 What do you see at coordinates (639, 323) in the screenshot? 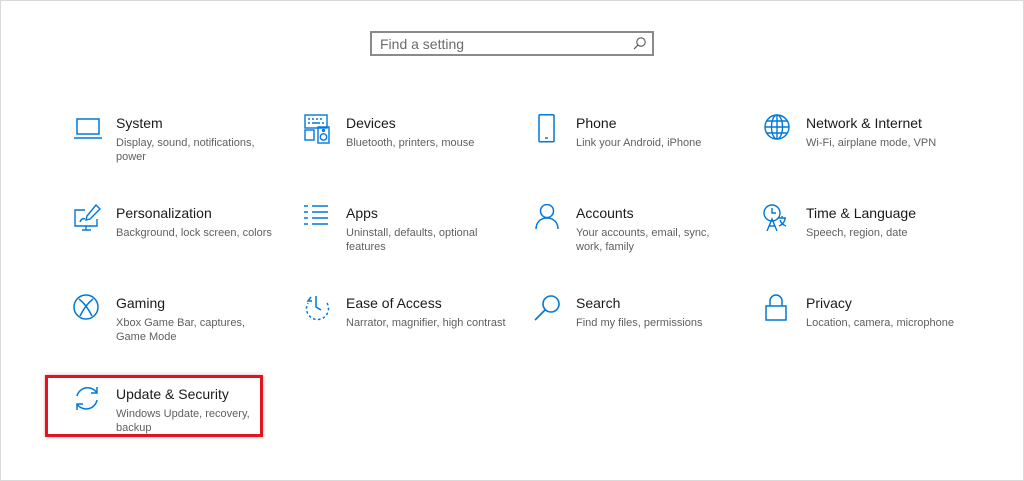
I see `tile-description: Find my files, permissions` at bounding box center [639, 323].